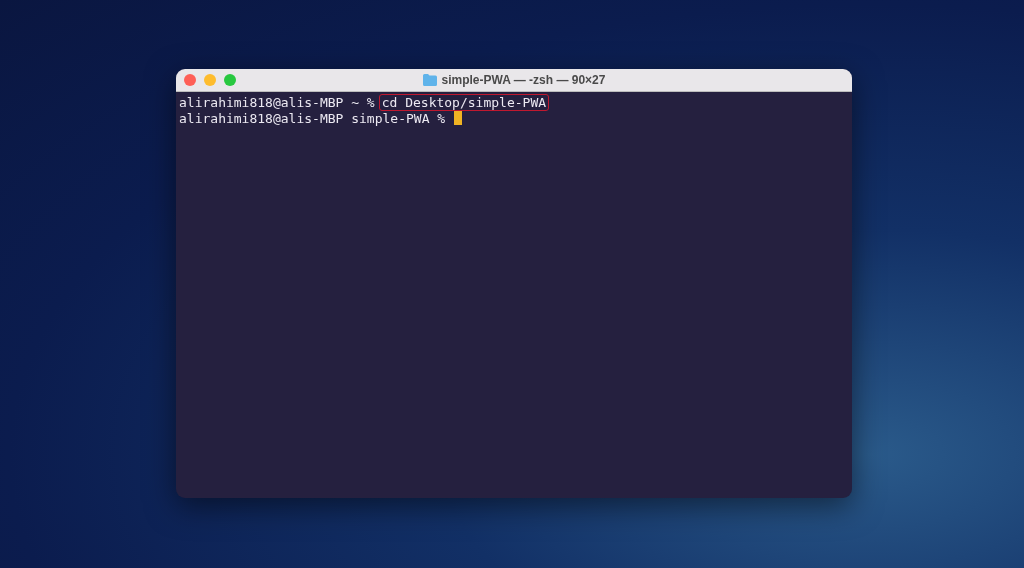 The width and height of the screenshot is (1024, 568). I want to click on highlighted-command: cd Desktop/simple-PWA, so click(464, 102).